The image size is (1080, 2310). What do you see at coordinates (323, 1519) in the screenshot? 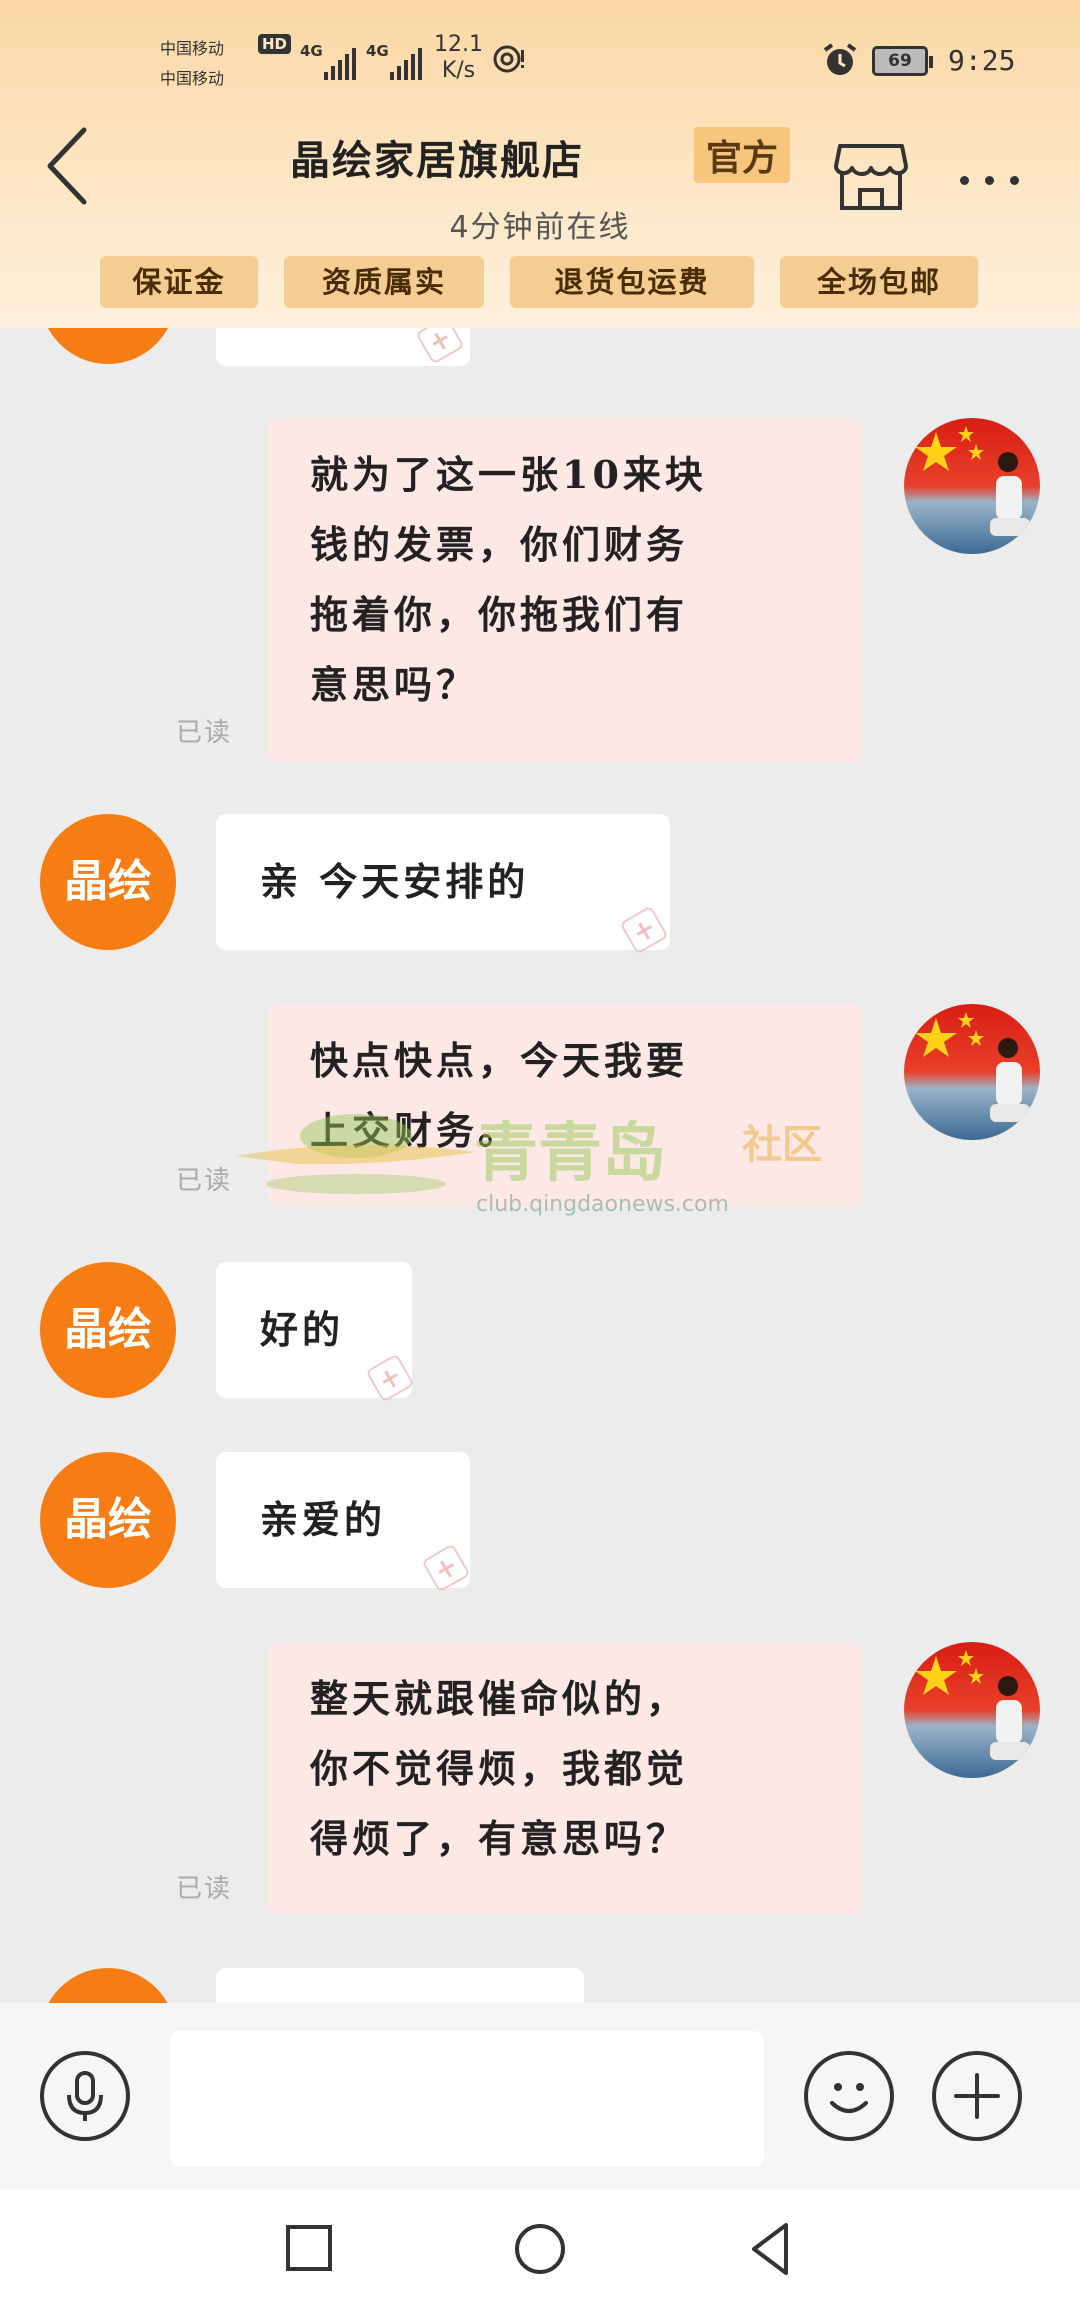
I see `message-text: 亲爱的` at bounding box center [323, 1519].